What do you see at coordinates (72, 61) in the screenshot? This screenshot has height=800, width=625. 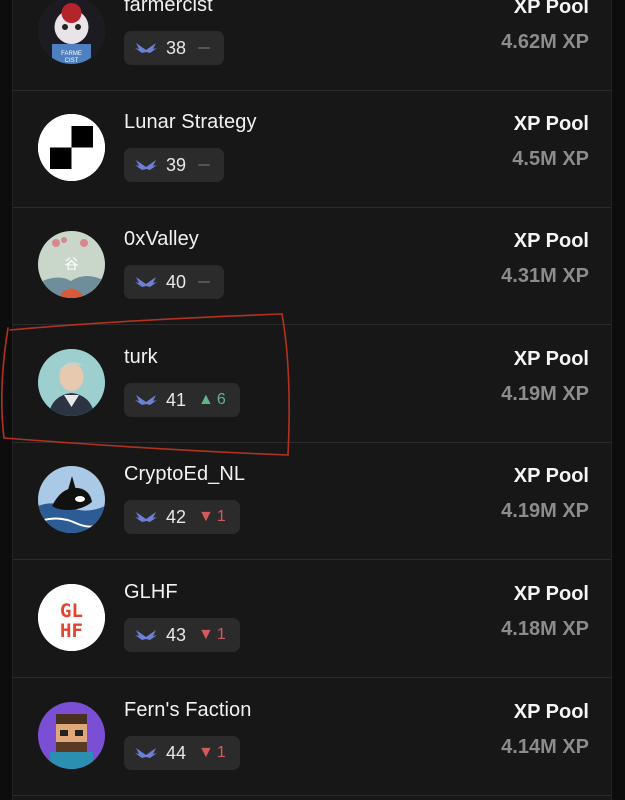 I see `svg-text: CIST` at bounding box center [72, 61].